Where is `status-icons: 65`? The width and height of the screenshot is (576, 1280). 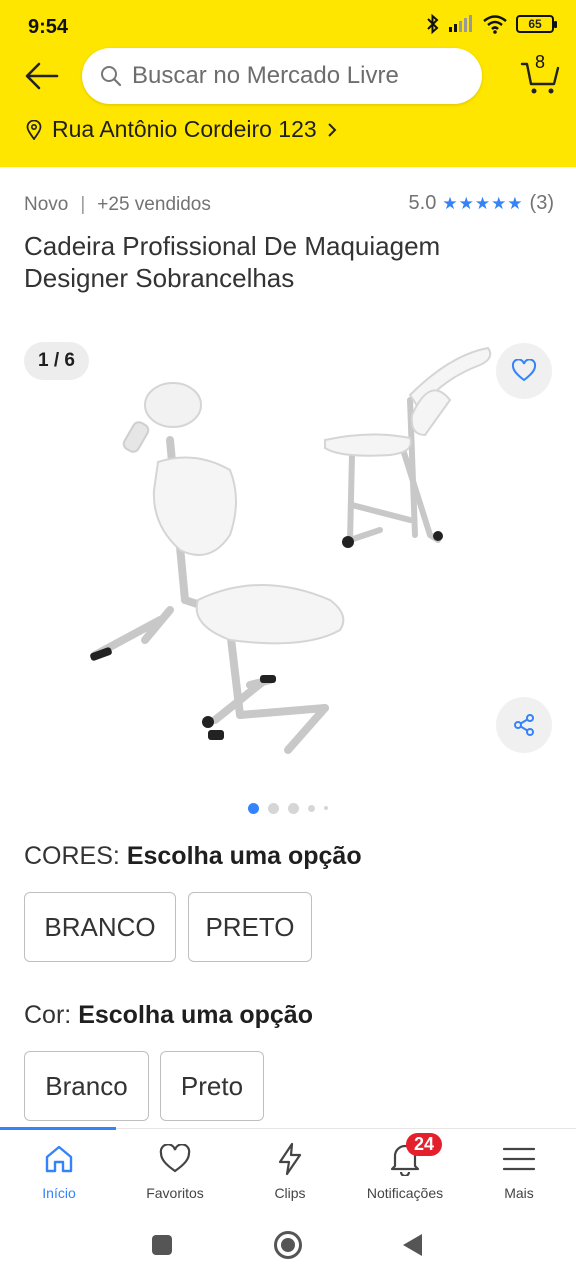
status-icons: 65 is located at coordinates (491, 24).